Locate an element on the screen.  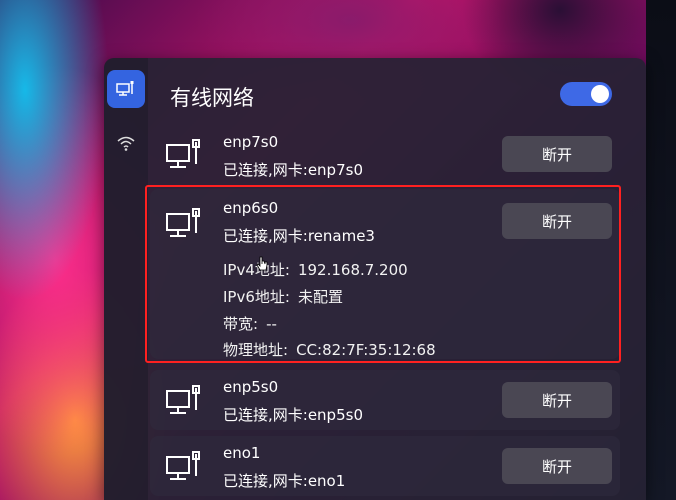
wifi-icon is located at coordinates (126, 143).